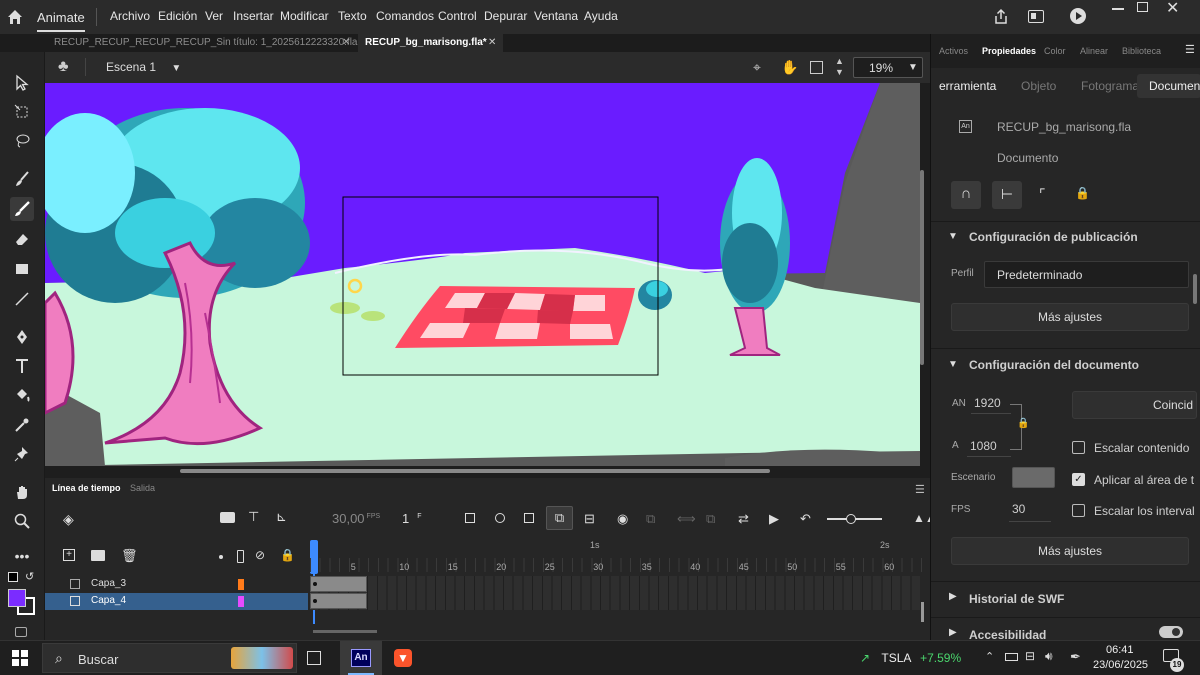 The image size is (1200, 675). What do you see at coordinates (500, 518) in the screenshot?
I see `insert-blank-keyframe-icon` at bounding box center [500, 518].